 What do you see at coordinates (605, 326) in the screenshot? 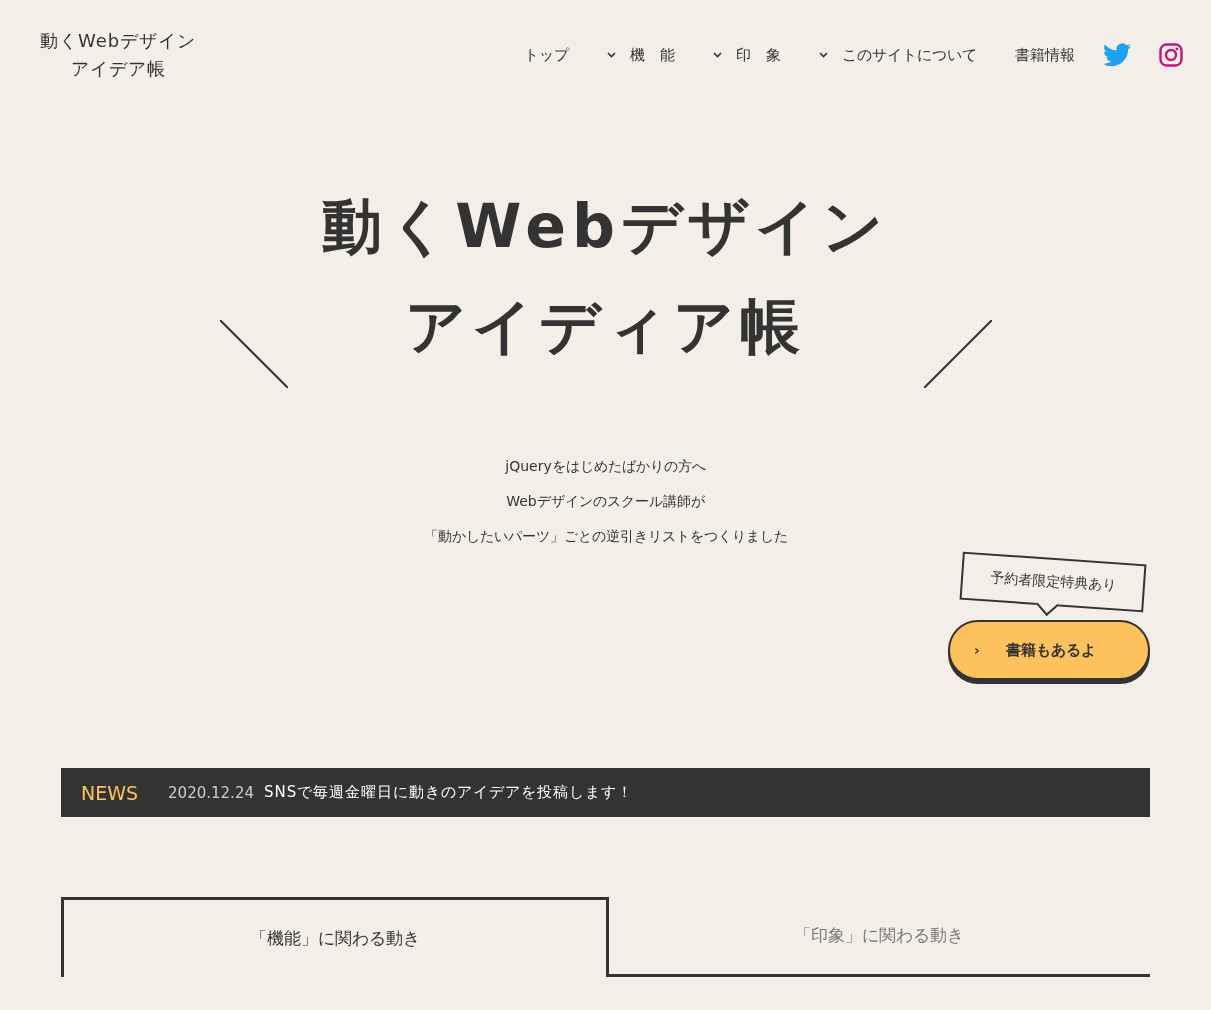
I see `hero-title: アイディア帳` at bounding box center [605, 326].